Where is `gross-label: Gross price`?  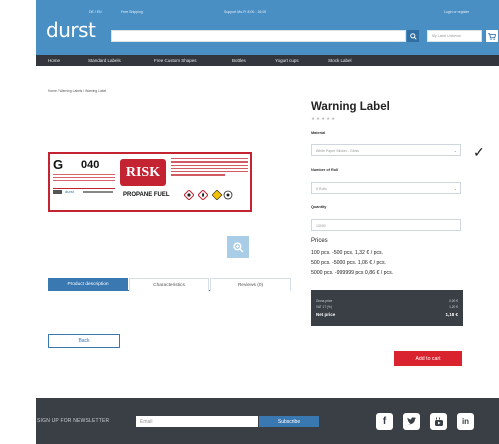 gross-label: Gross price is located at coordinates (324, 301).